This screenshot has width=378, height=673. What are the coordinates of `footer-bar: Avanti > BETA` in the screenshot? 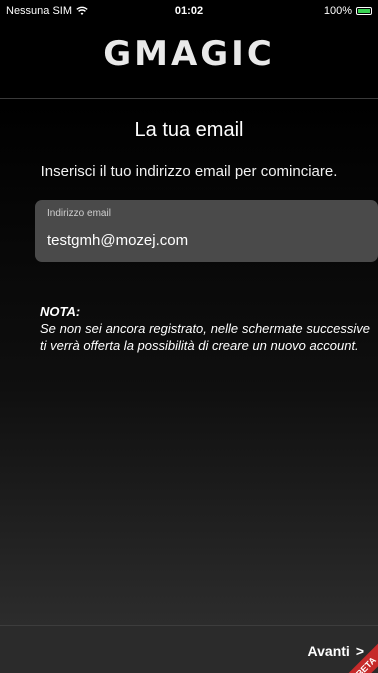 It's located at (189, 649).